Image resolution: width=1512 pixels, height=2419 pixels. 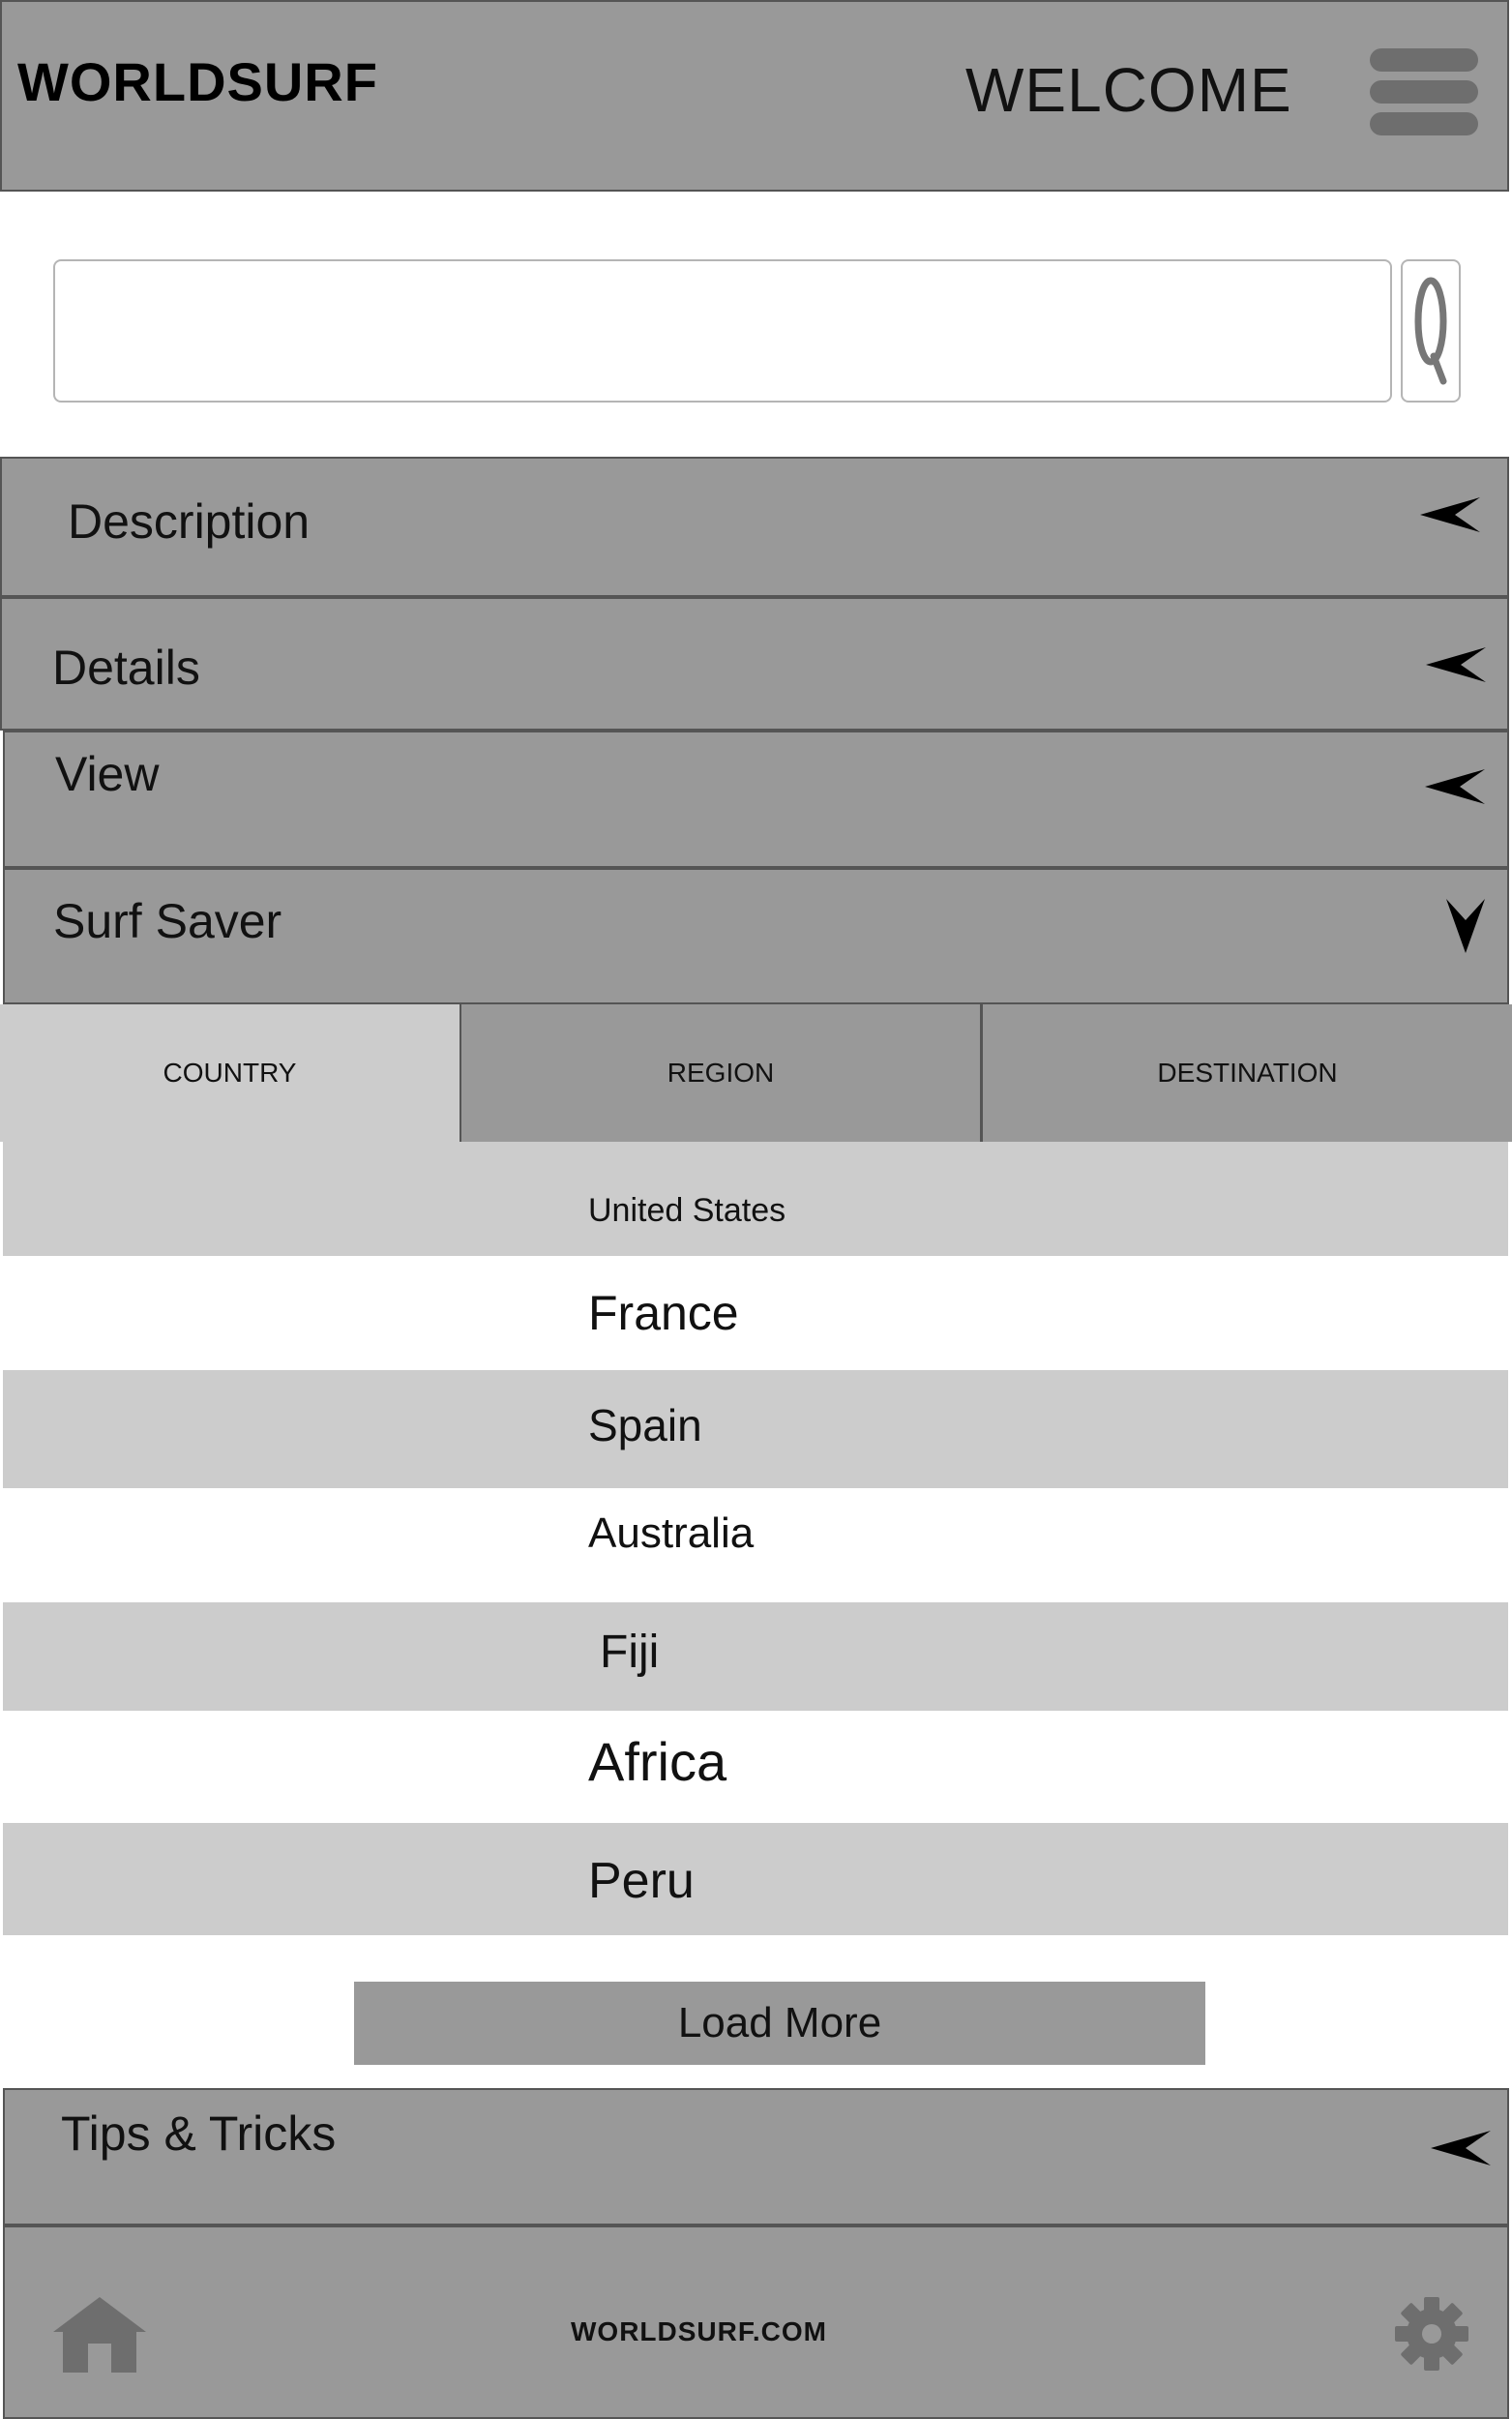 What do you see at coordinates (167, 921) in the screenshot?
I see `accordion-surf-saver-label: Surf Saver` at bounding box center [167, 921].